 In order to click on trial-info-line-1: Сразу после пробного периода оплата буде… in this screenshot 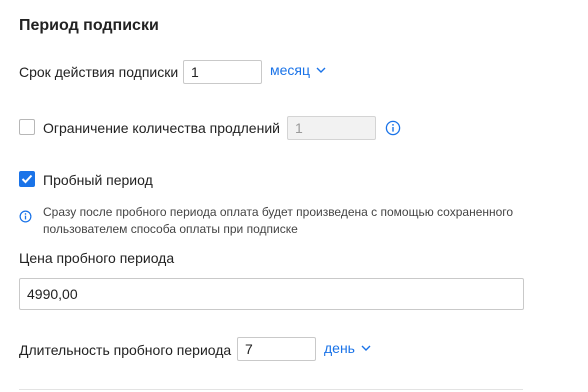, I will do `click(278, 212)`.